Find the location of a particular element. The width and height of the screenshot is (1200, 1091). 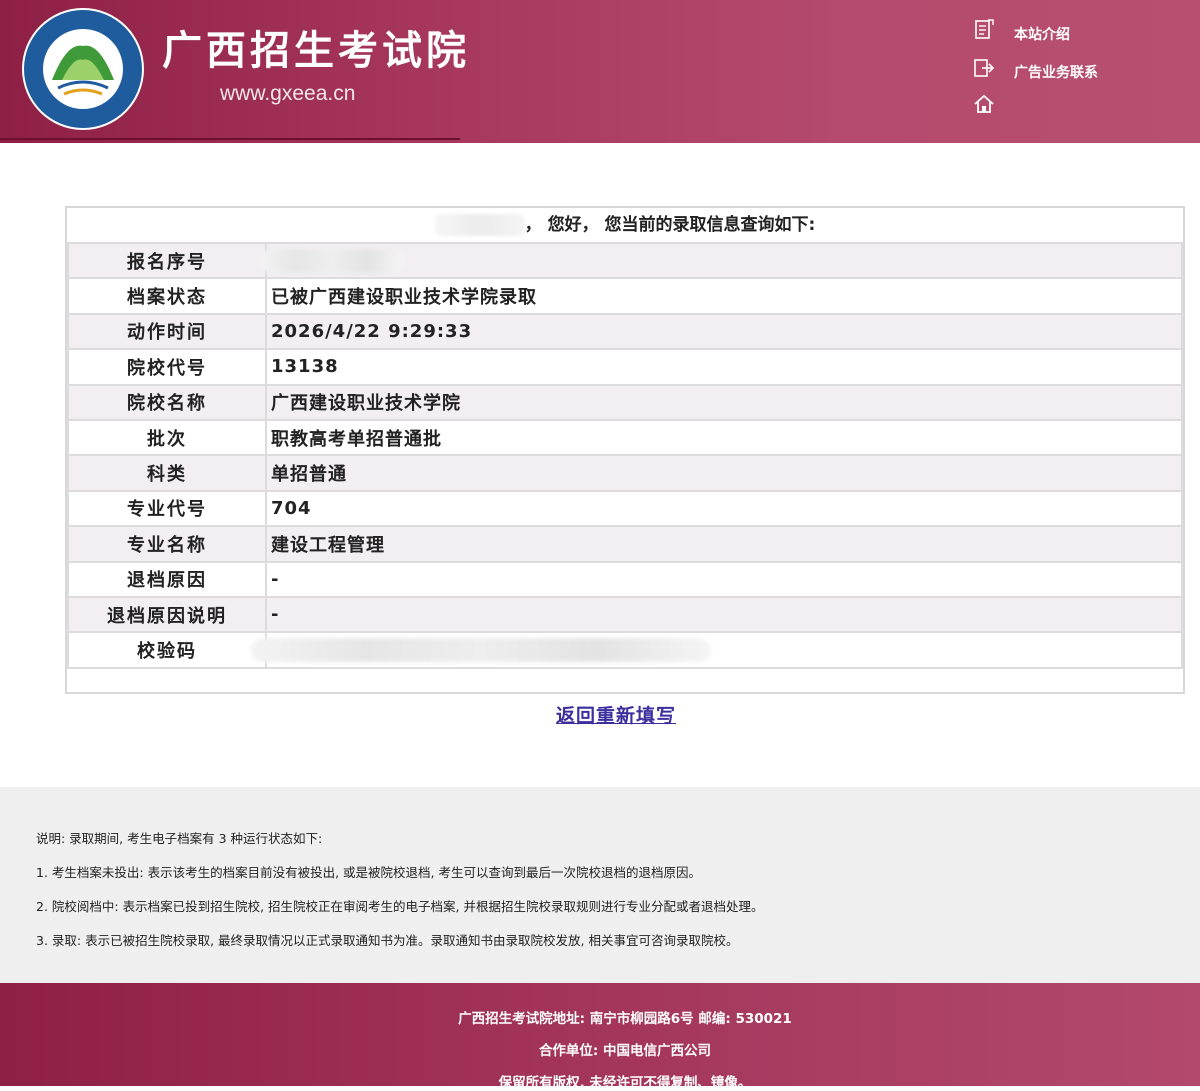

row-label: 院校代号 is located at coordinates (167, 367).